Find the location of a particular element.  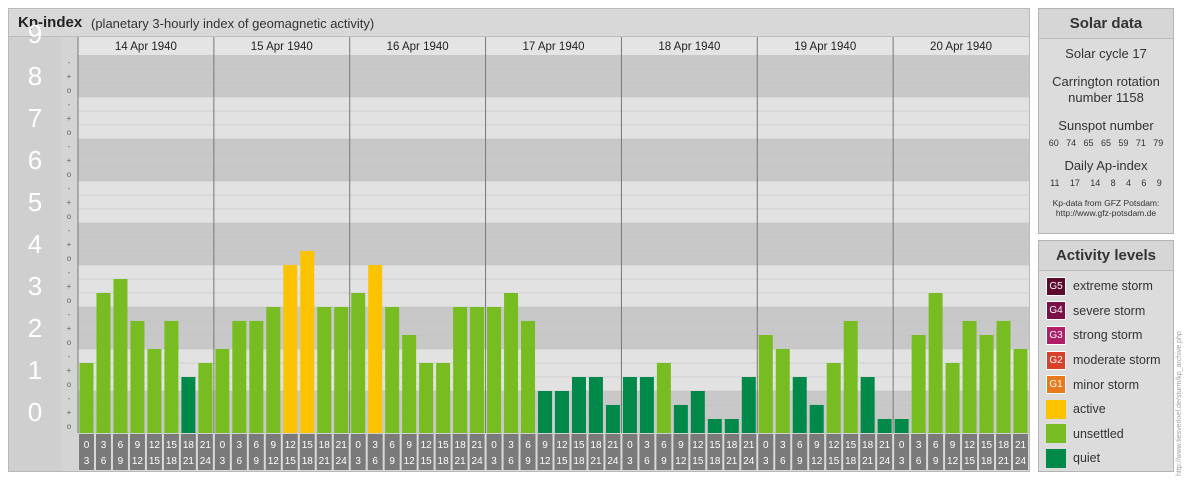

y-tick-label: 6 is located at coordinates (35, 160).